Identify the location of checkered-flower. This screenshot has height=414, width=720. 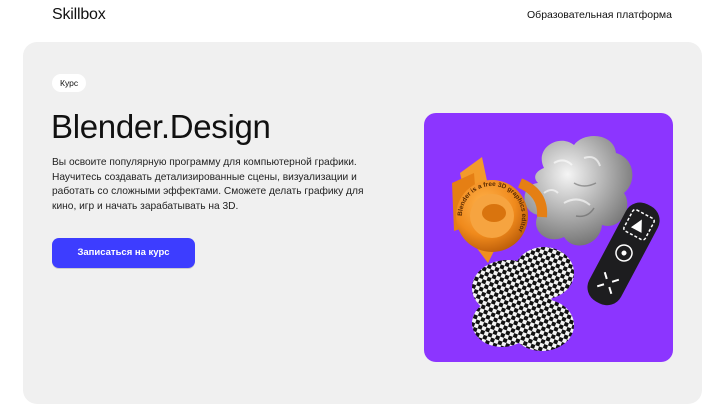
(523, 299).